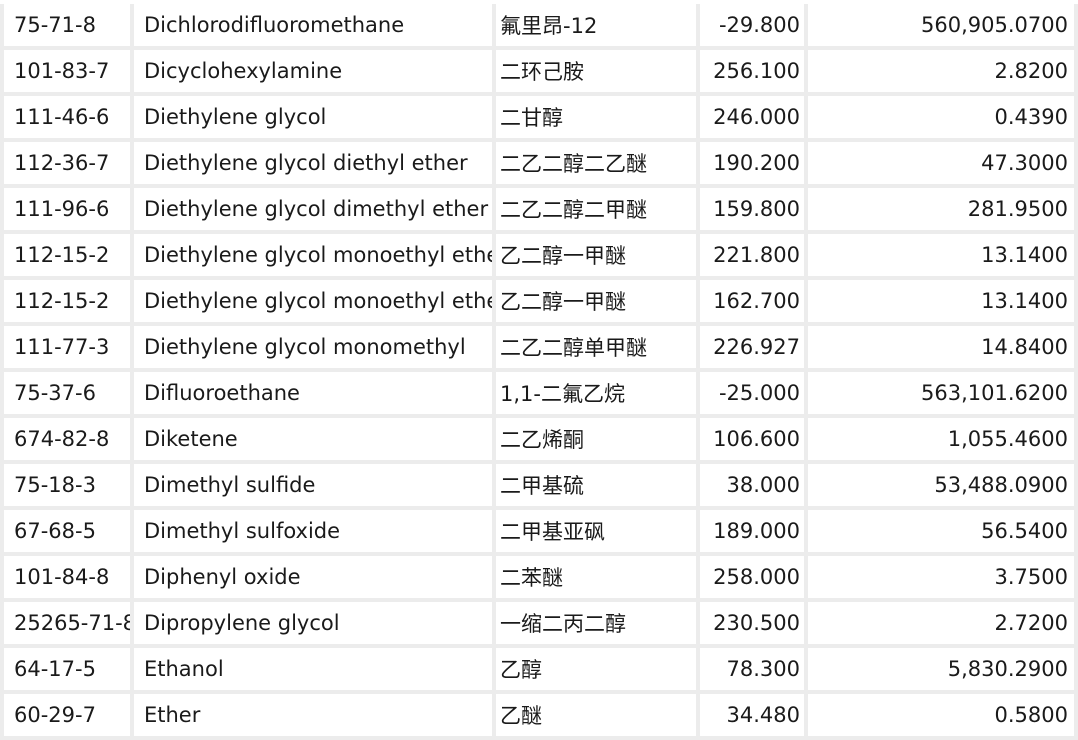 Image resolution: width=1078 pixels, height=740 pixels. Describe the element at coordinates (67, 119) in the screenshot. I see `cas-number-cell: 111-46-6` at that location.